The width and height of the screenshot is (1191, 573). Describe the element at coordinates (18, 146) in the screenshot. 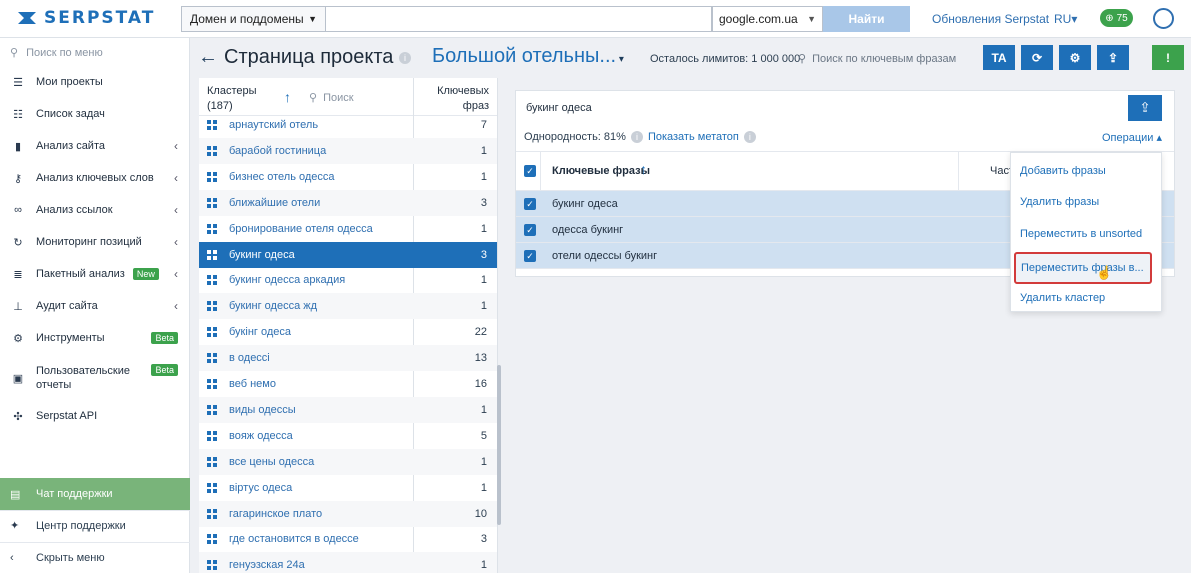

I see `bar-chart-icon: ▮` at that location.